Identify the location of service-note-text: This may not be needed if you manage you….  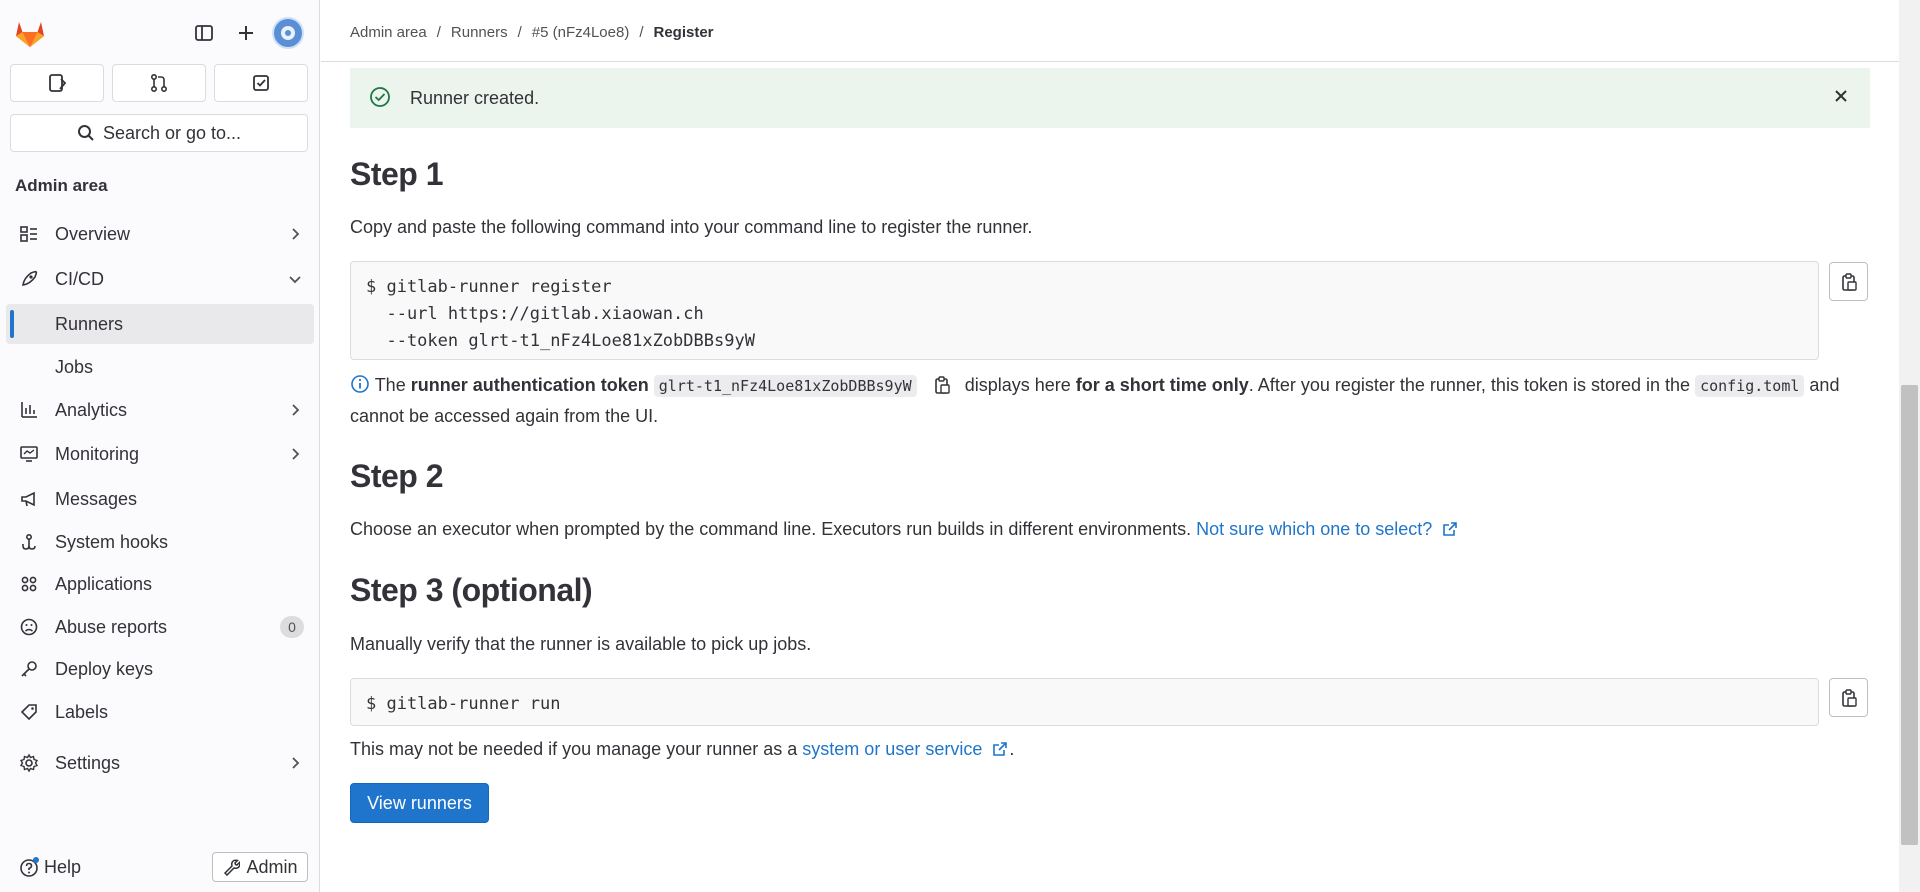
(574, 749).